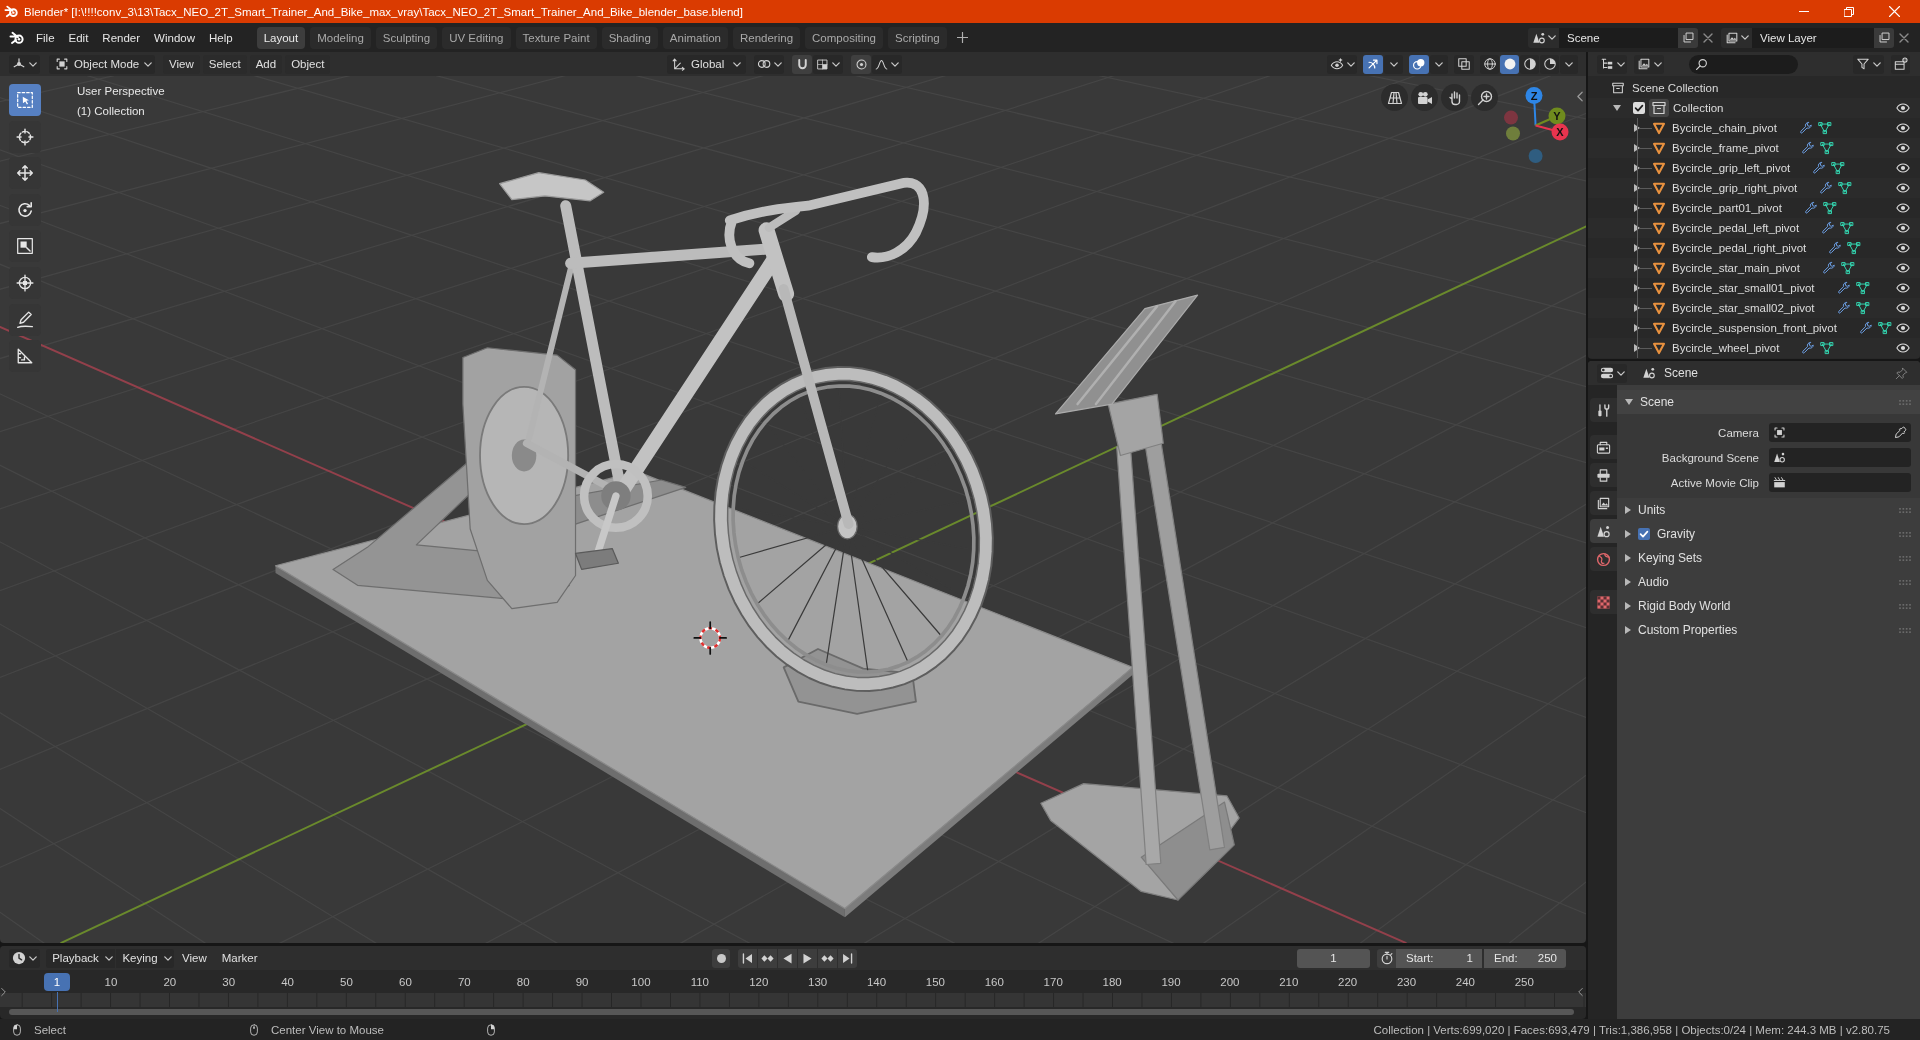  Describe the element at coordinates (1868, 64) in the screenshot. I see `filter-button` at that location.